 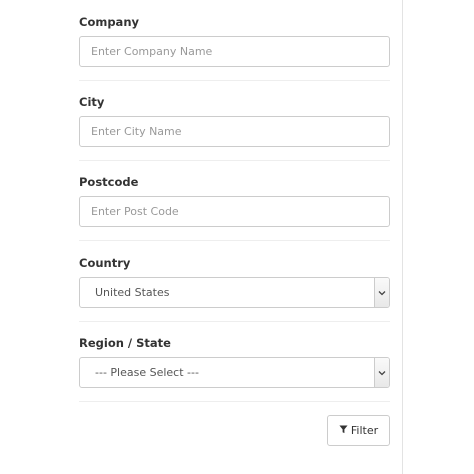 I want to click on country-select: United States, so click(x=234, y=292).